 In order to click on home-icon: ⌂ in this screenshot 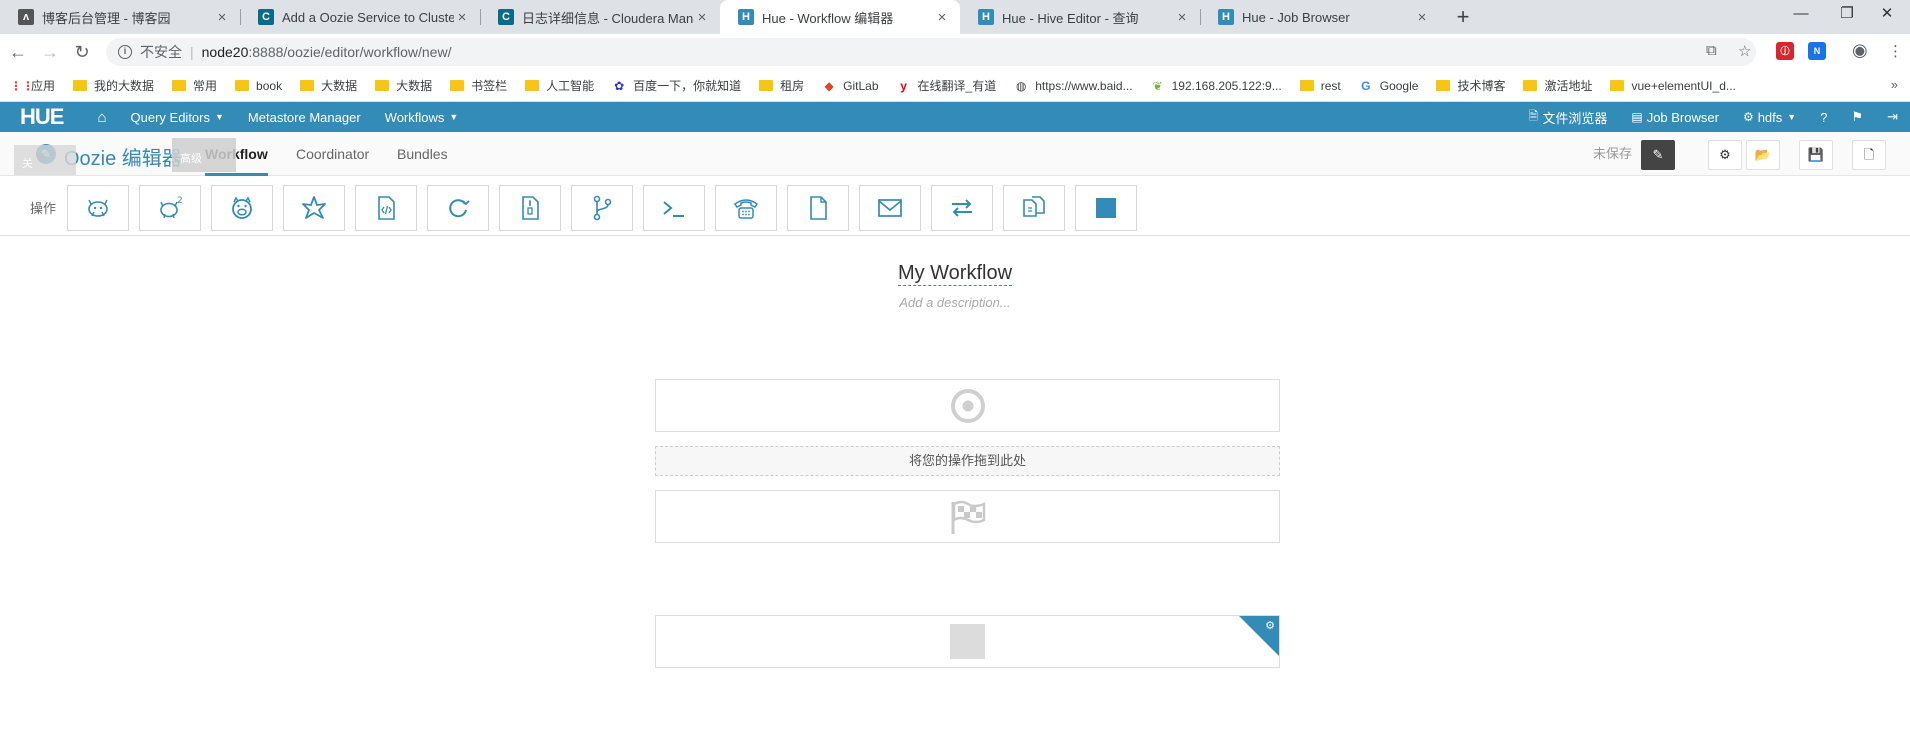, I will do `click(101, 117)`.